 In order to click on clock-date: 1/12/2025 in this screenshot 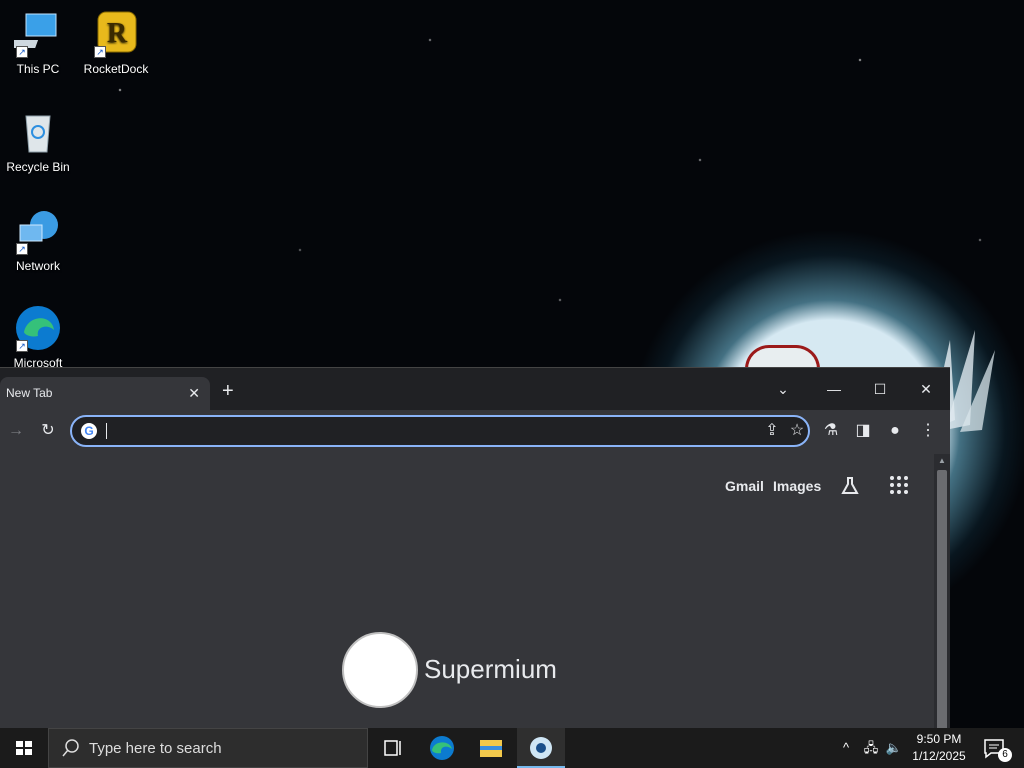, I will do `click(939, 756)`.